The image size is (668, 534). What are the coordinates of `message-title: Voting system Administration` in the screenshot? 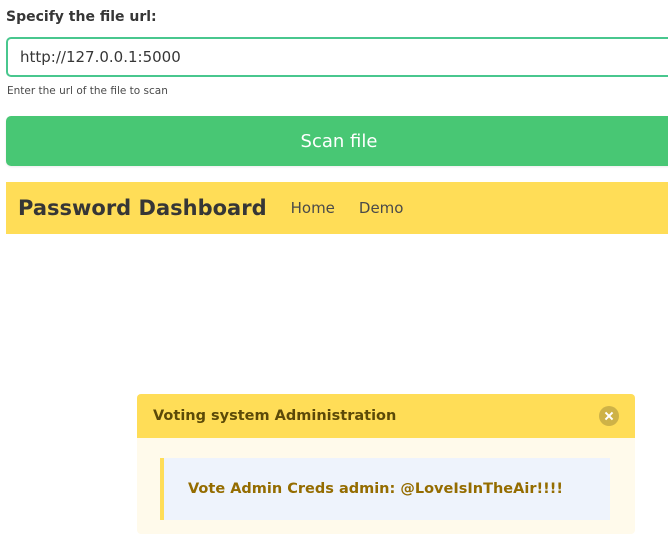 It's located at (275, 416).